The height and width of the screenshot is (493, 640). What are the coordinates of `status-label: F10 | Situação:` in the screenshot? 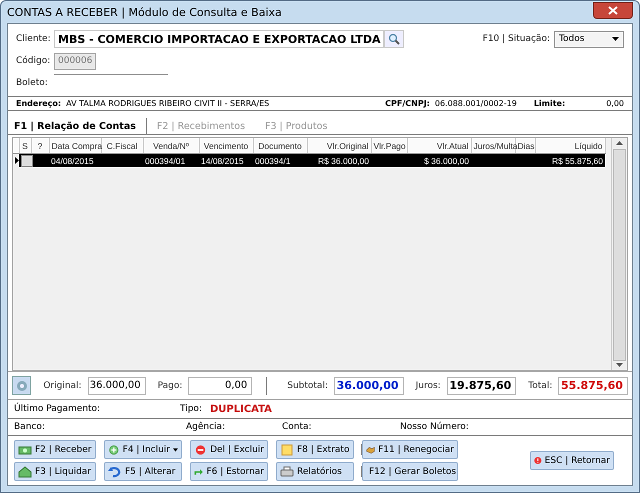 It's located at (516, 39).